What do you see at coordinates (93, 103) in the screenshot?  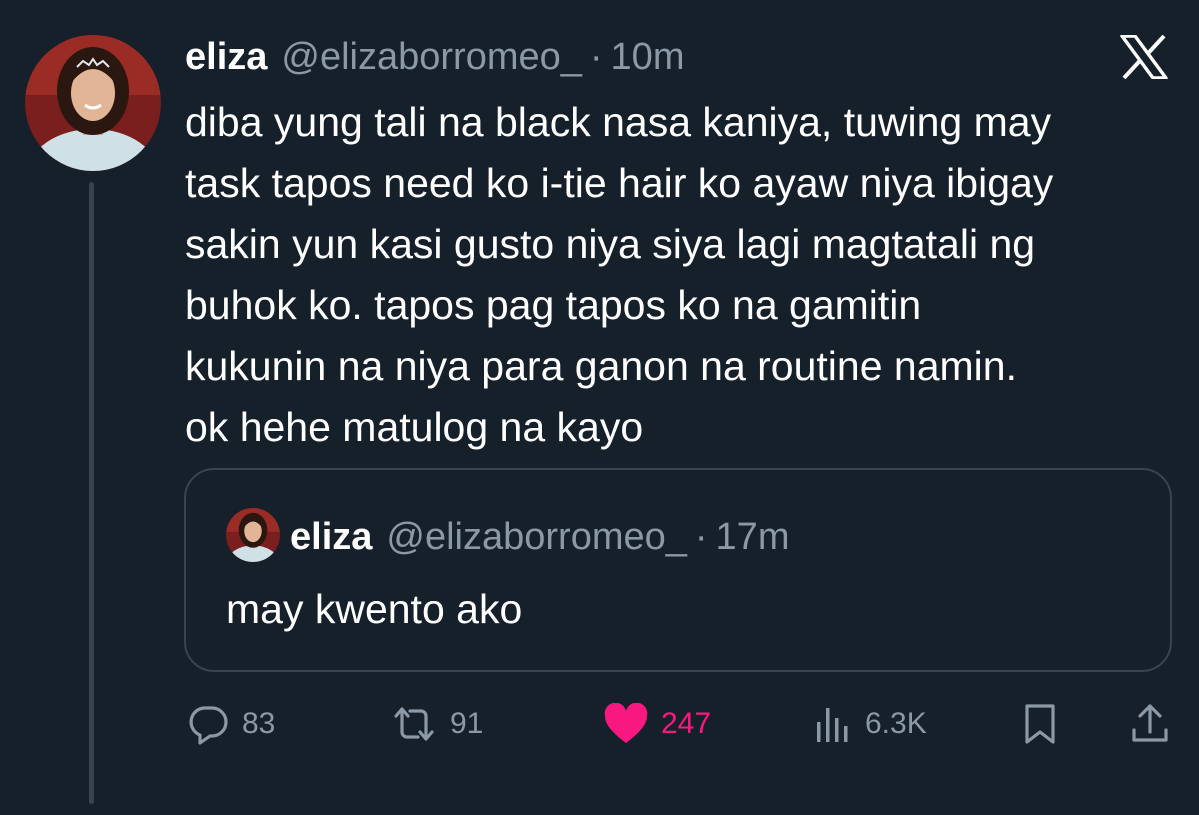 I see `avatar` at bounding box center [93, 103].